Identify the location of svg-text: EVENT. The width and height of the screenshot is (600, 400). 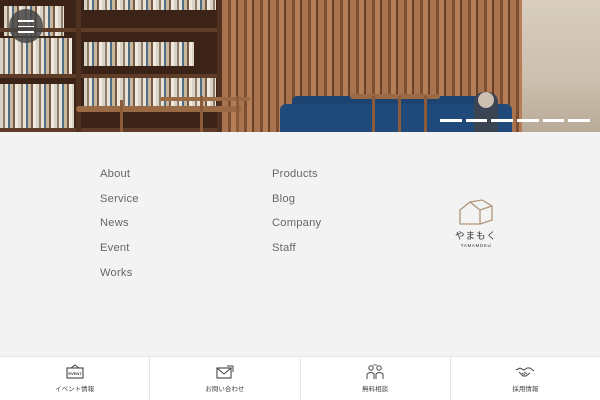
(75, 373).